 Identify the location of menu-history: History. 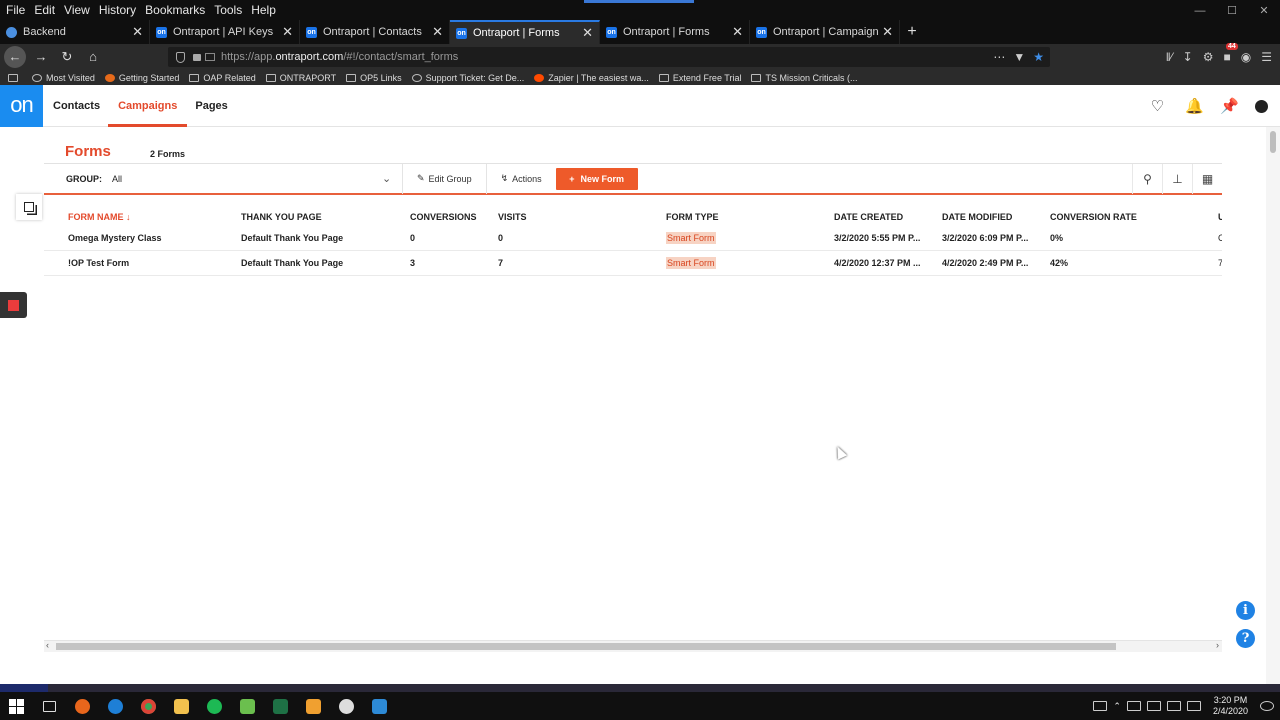
(117, 10).